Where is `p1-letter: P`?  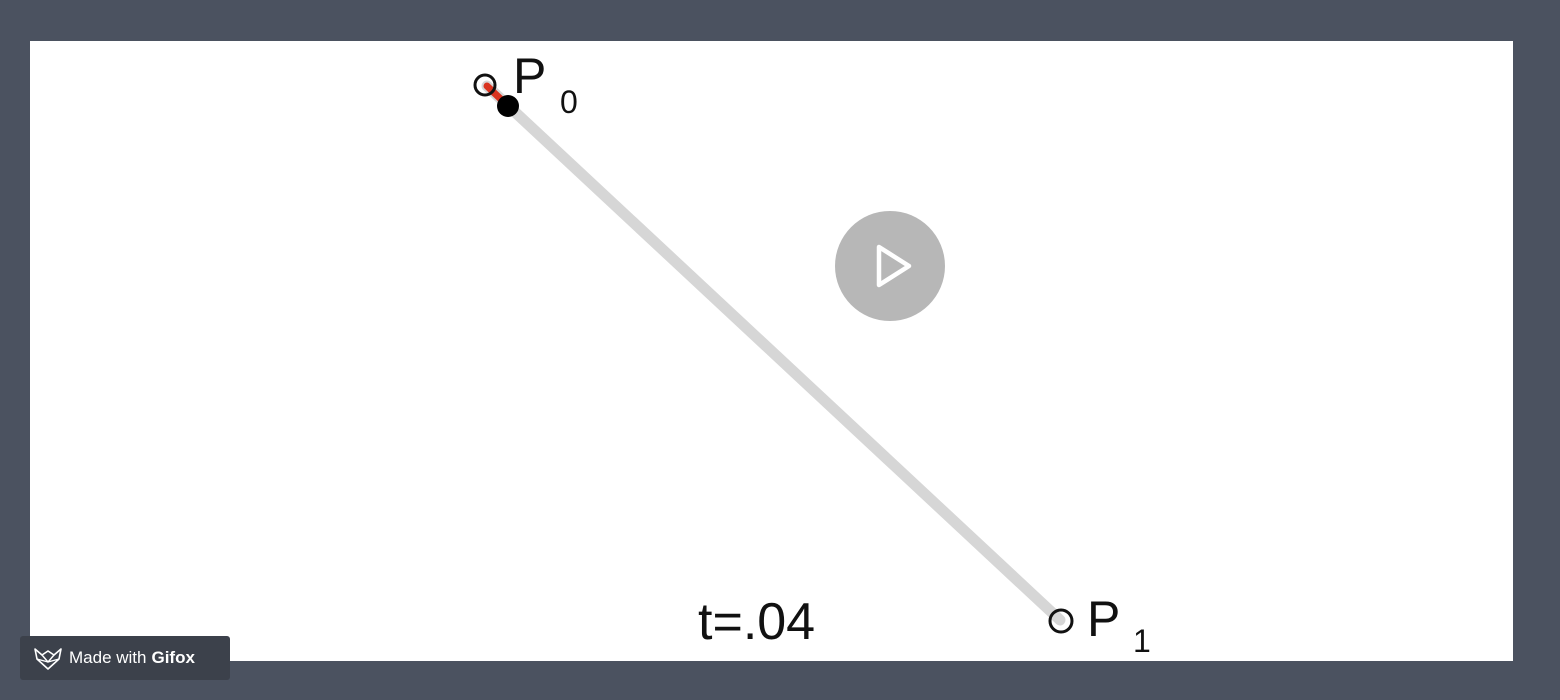 p1-letter: P is located at coordinates (1103, 619).